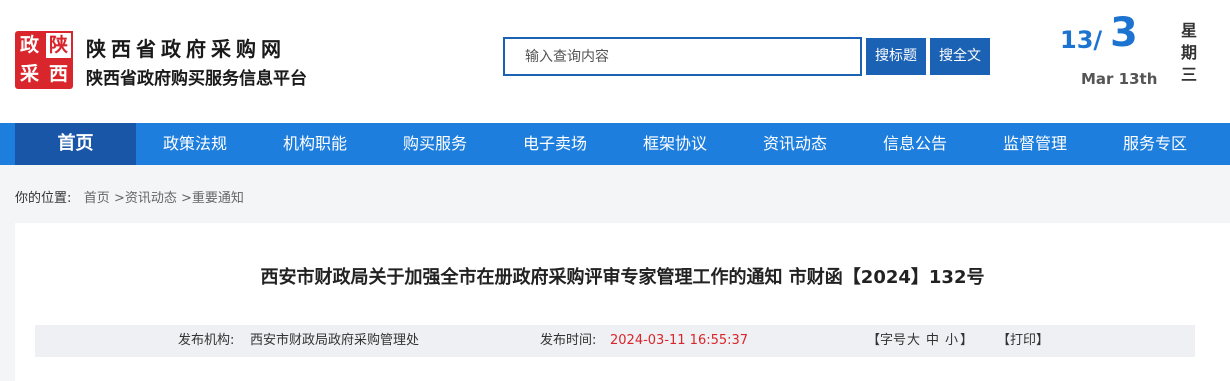  What do you see at coordinates (58, 45) in the screenshot?
I see `logo-char: 陕` at bounding box center [58, 45].